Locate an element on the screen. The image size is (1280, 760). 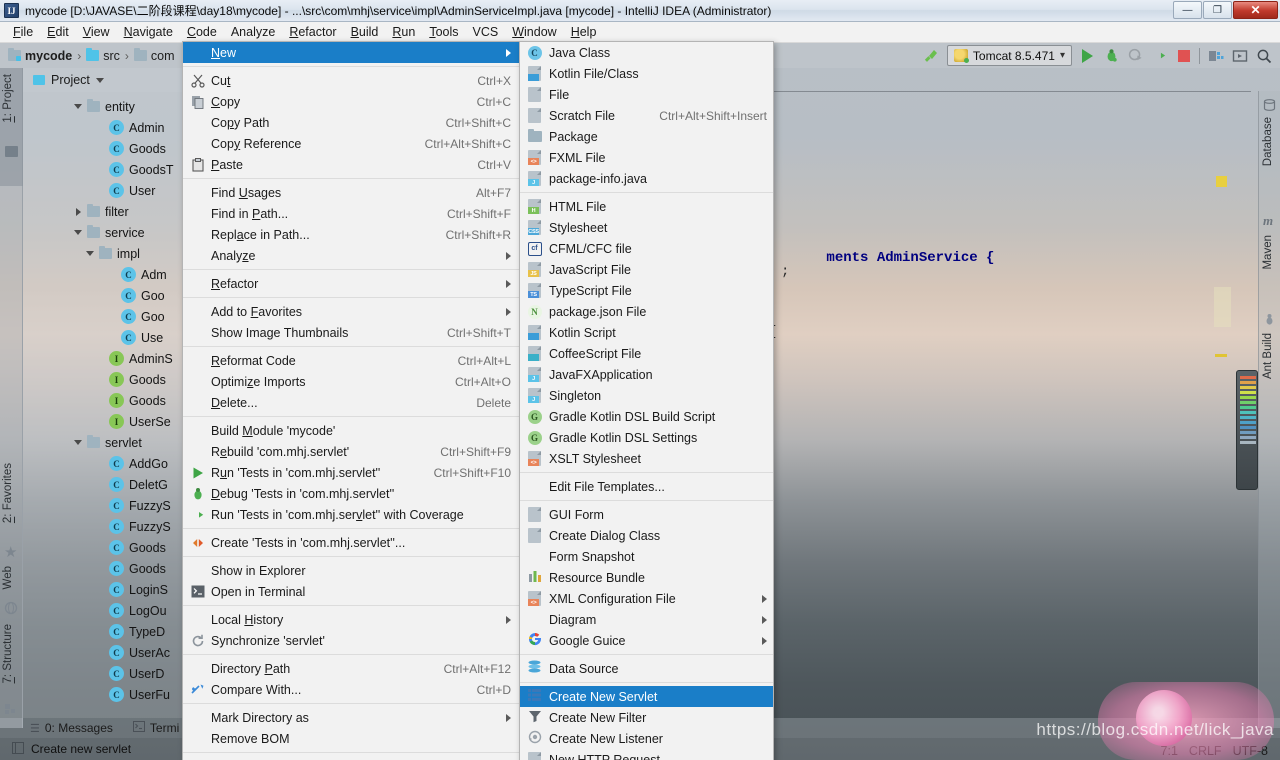
context-menu-item-remove-bom: Remove BOM is located at coordinates (351, 738).